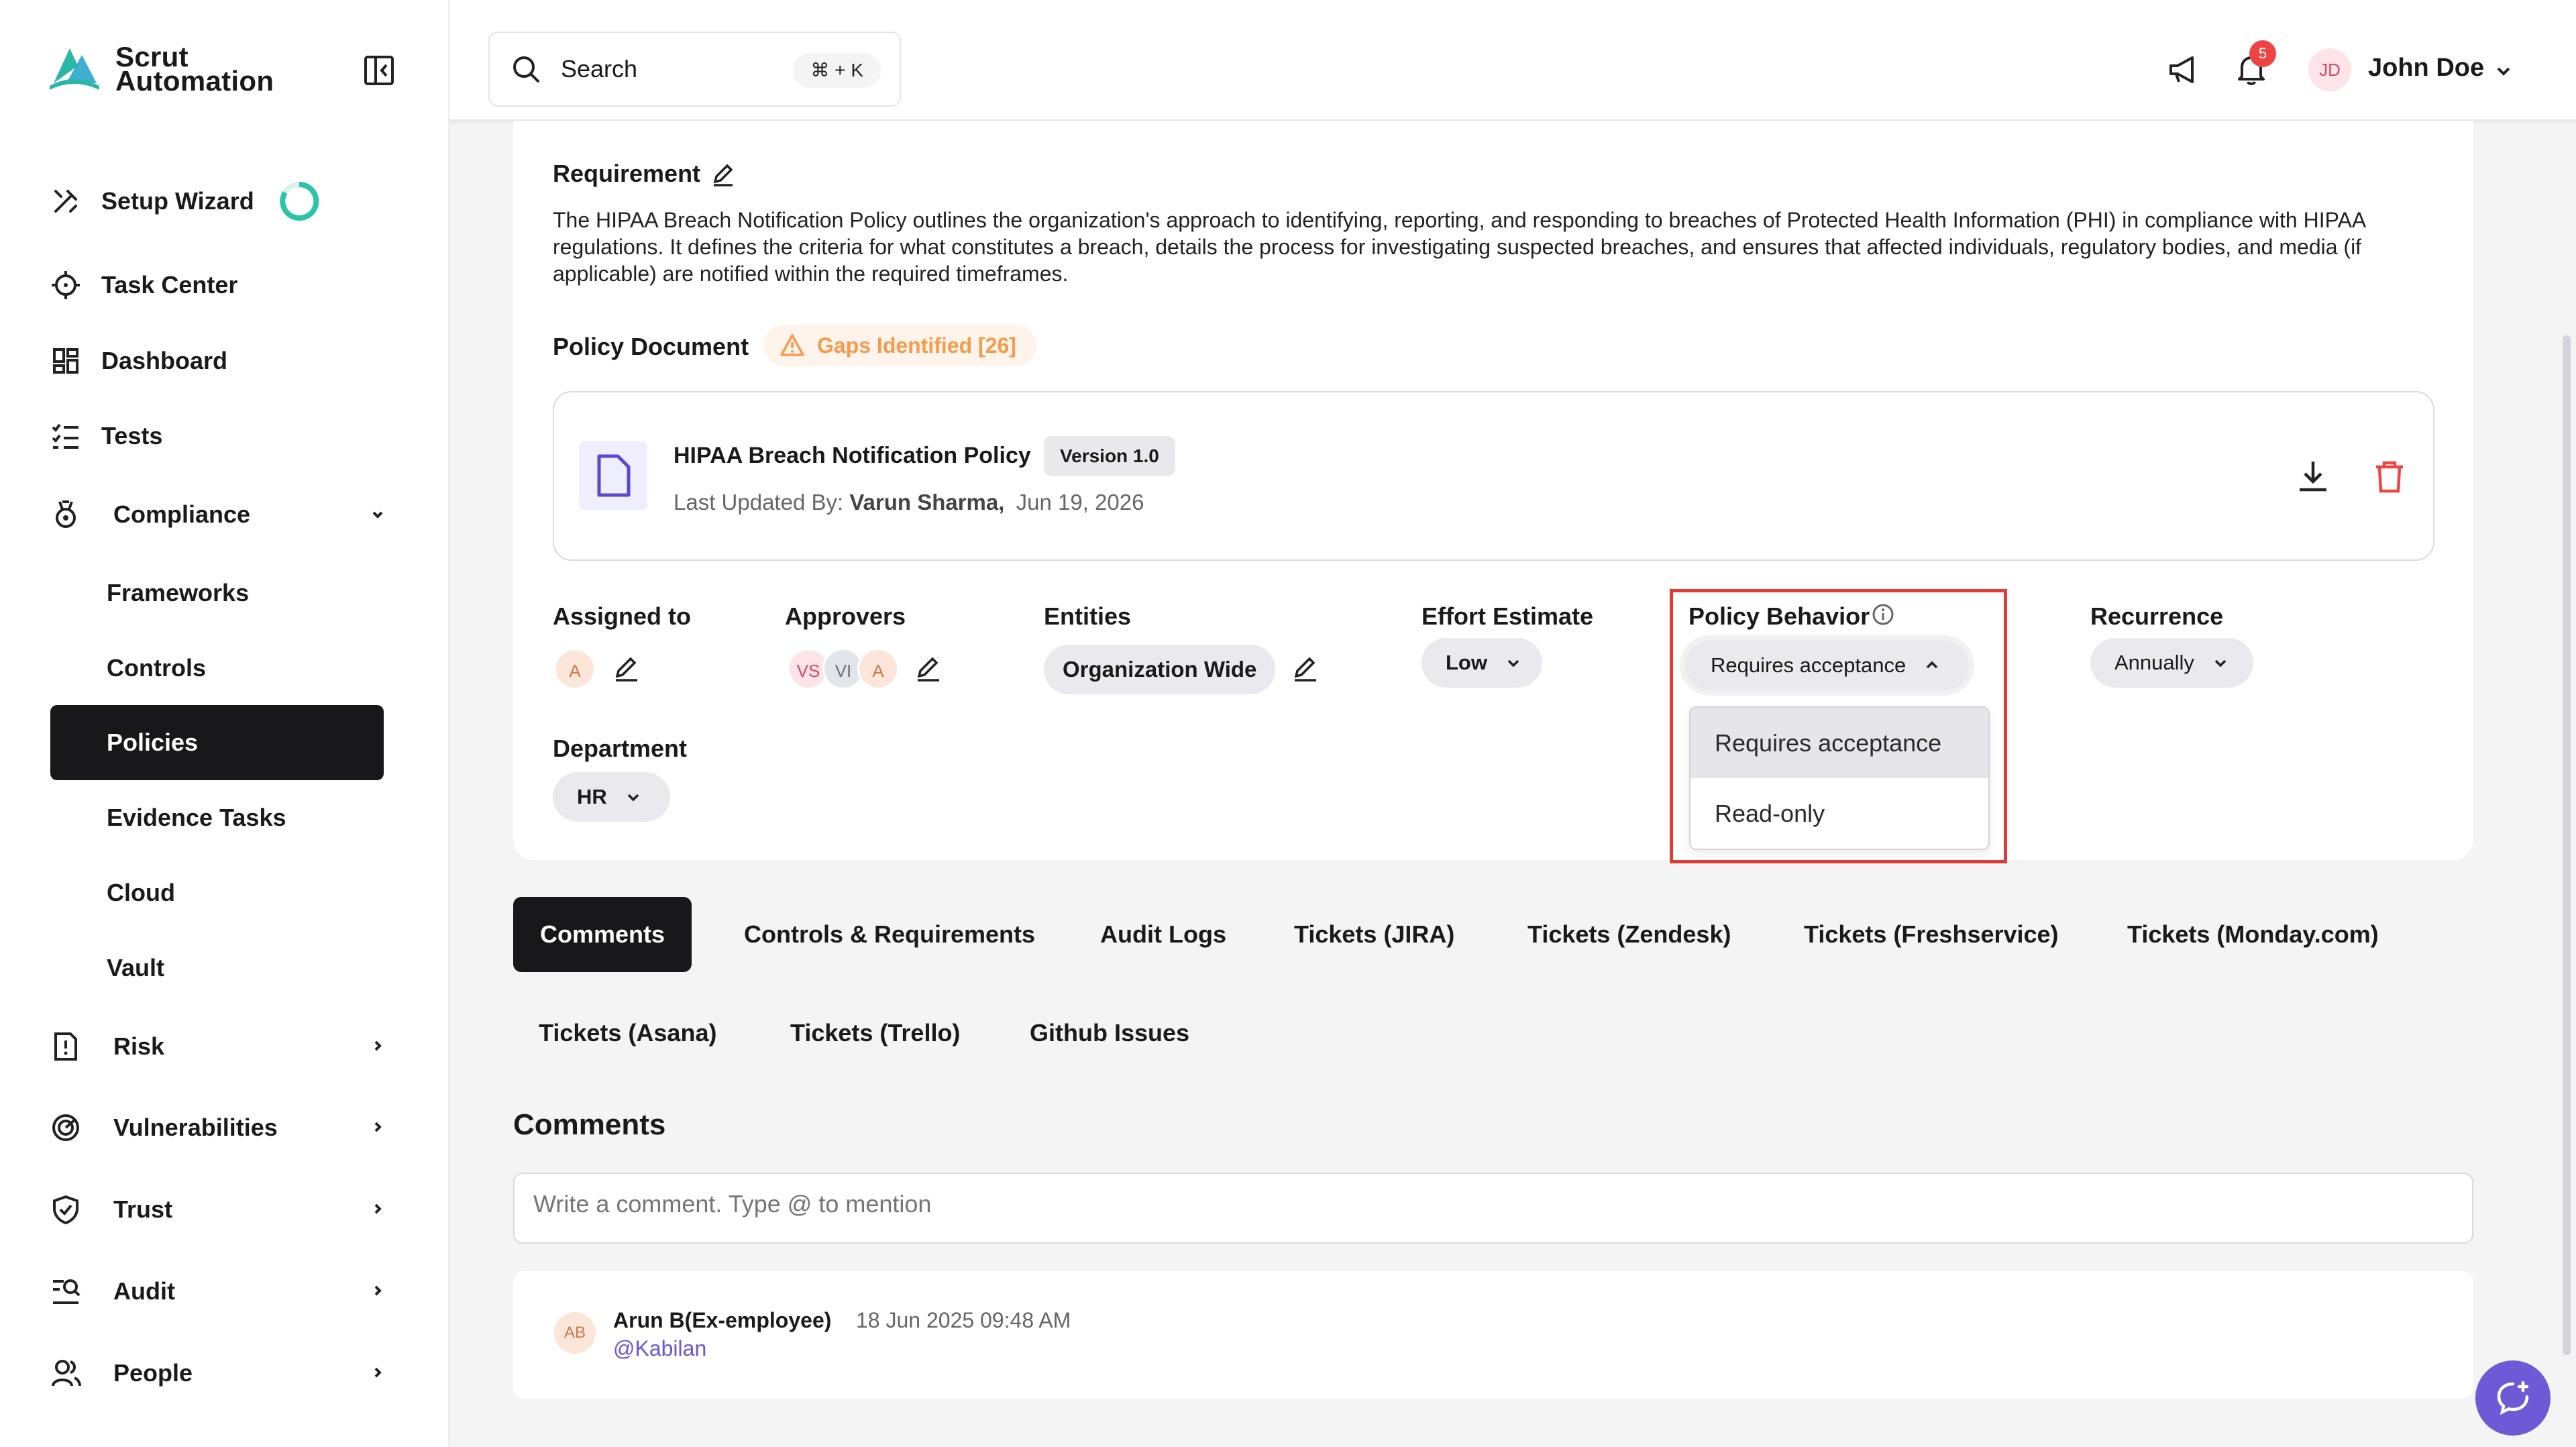 Image resolution: width=2576 pixels, height=1447 pixels. I want to click on search-label: Search, so click(599, 69).